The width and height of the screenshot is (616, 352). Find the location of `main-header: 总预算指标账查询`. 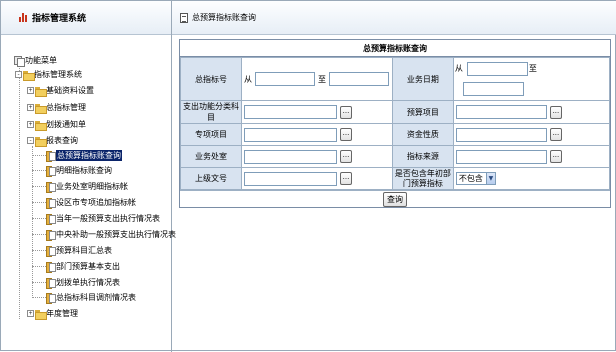

main-header: 总预算指标账查询 is located at coordinates (394, 18).